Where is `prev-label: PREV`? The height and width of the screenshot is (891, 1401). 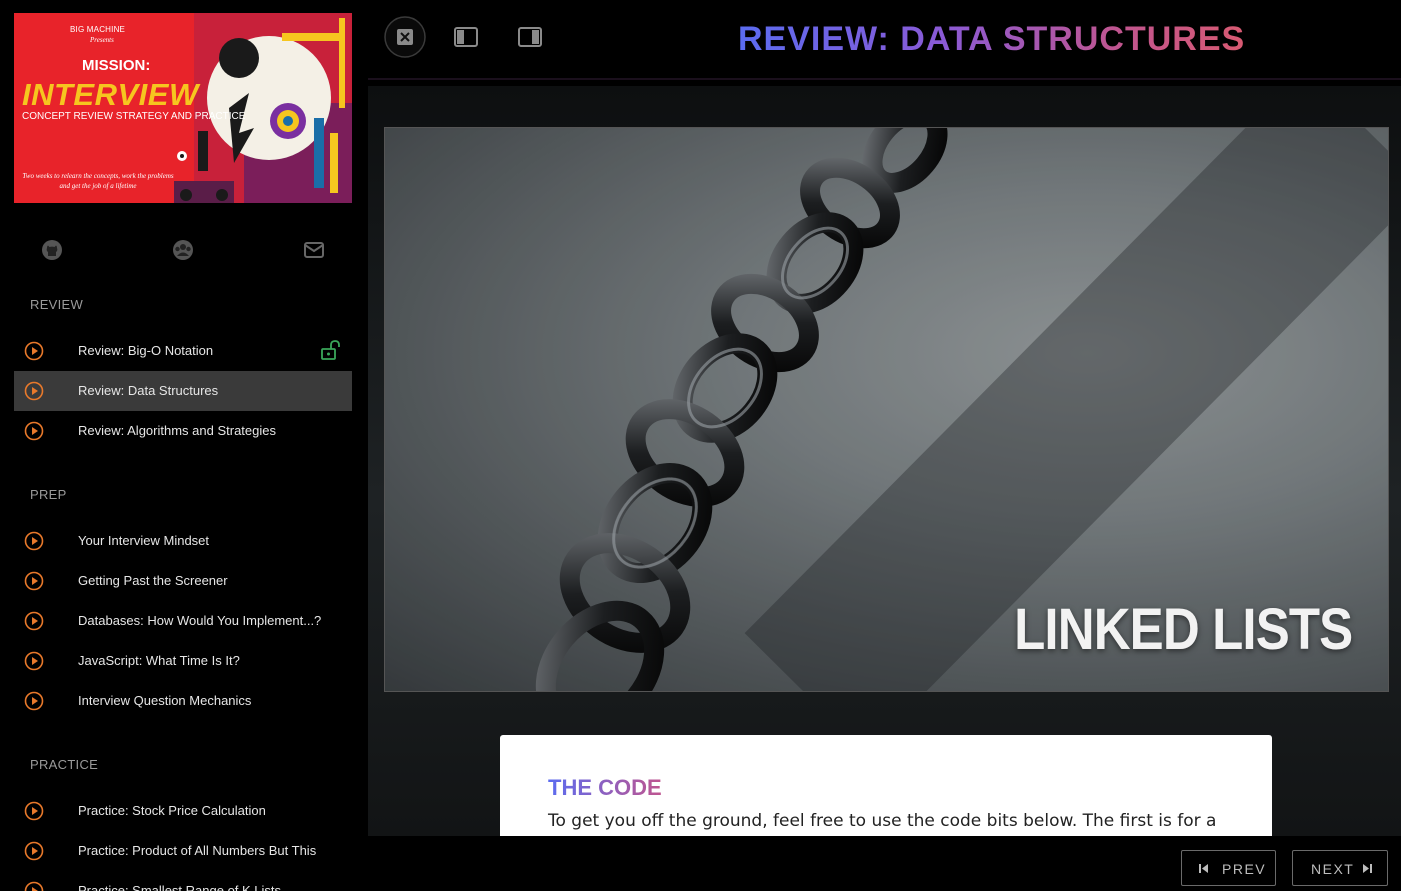
prev-label: PREV is located at coordinates (1244, 869).